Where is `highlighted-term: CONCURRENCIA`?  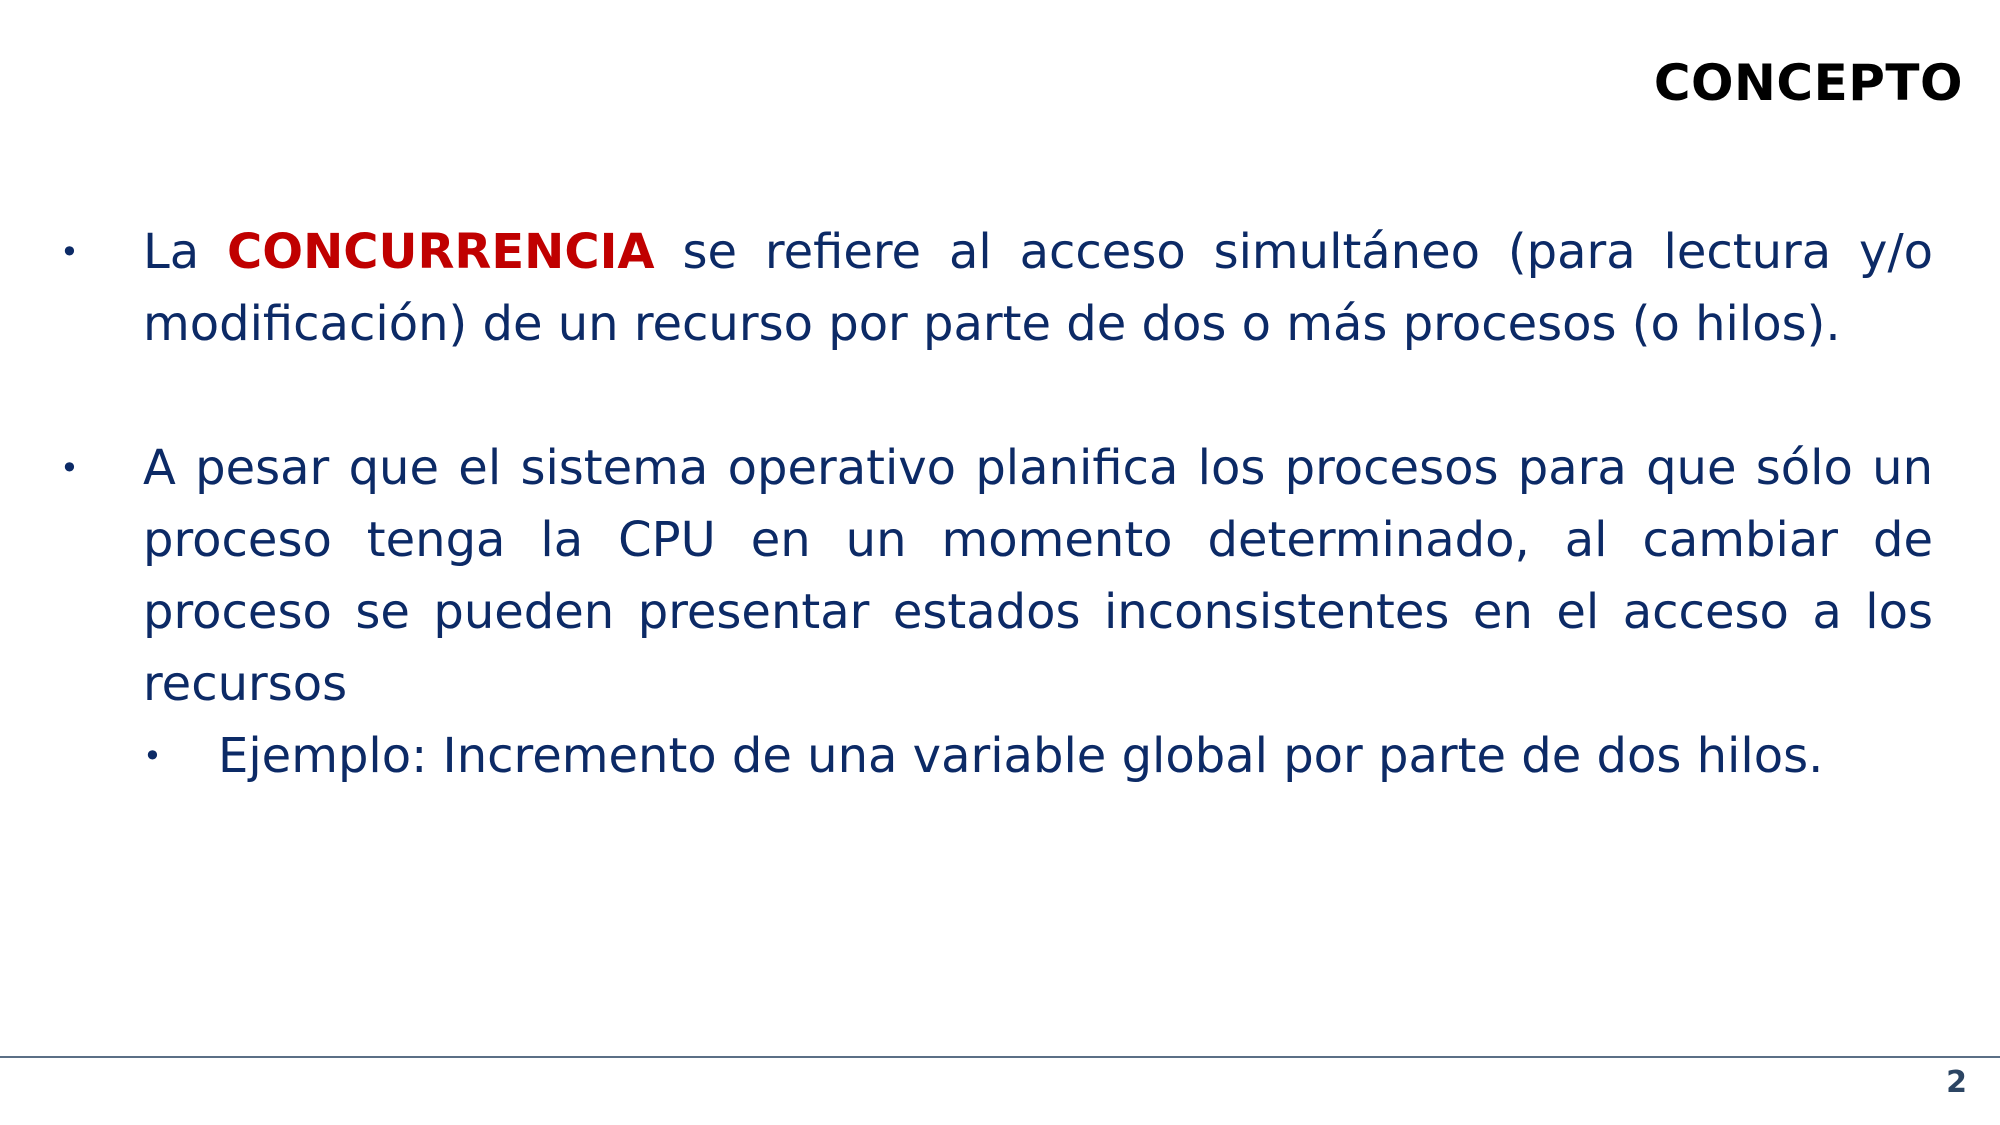 highlighted-term: CONCURRENCIA is located at coordinates (441, 252).